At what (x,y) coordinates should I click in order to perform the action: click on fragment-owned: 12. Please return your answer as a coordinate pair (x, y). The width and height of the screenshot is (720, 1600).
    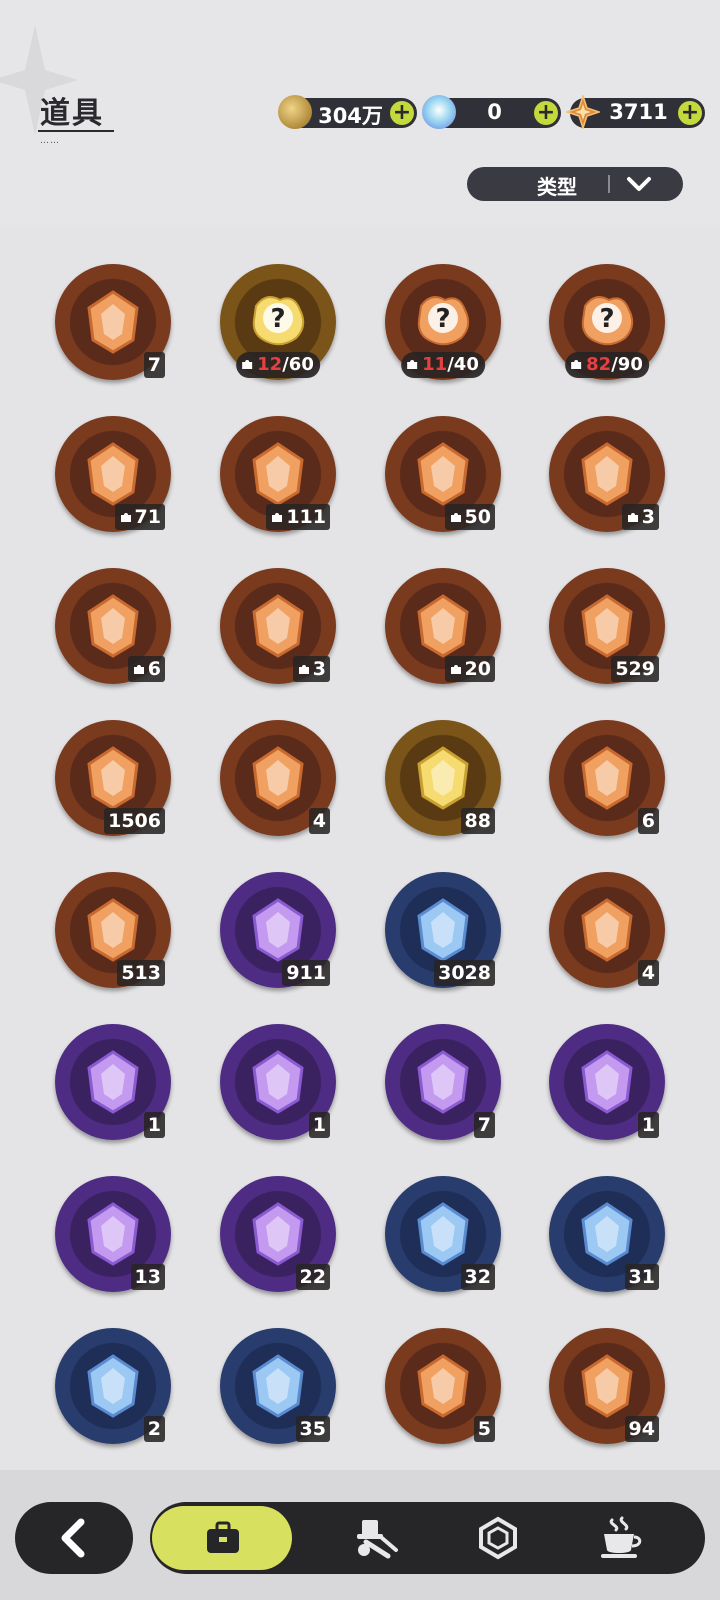
    Looking at the image, I should click on (270, 364).